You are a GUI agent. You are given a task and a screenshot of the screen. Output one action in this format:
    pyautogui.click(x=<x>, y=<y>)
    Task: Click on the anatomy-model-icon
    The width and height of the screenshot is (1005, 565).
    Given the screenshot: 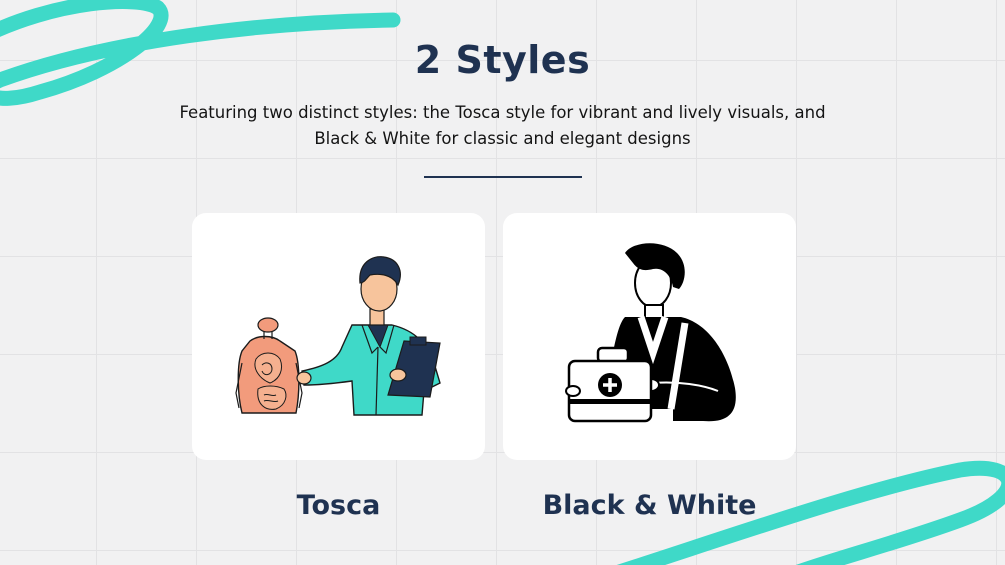 What is the action you would take?
    pyautogui.click(x=269, y=365)
    